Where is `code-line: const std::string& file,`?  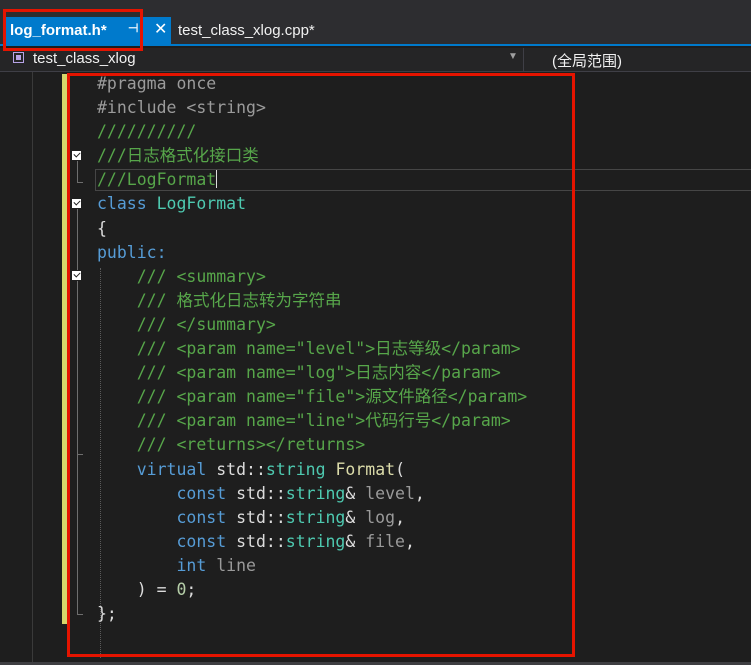
code-line: const std::string& file, is located at coordinates (295, 541).